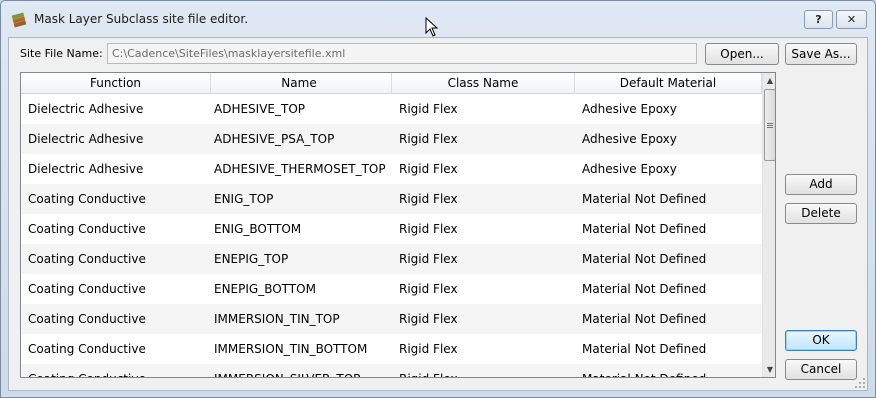 This screenshot has height=398, width=876. What do you see at coordinates (818, 19) in the screenshot?
I see `help-button: ?` at bounding box center [818, 19].